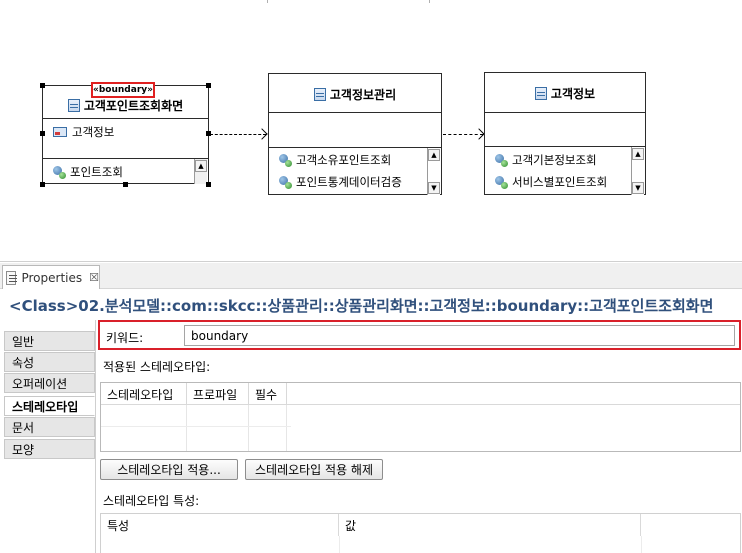  I want to click on applied-stereotypes-table: 스테레오타입 프로파일 필수, so click(420, 417).